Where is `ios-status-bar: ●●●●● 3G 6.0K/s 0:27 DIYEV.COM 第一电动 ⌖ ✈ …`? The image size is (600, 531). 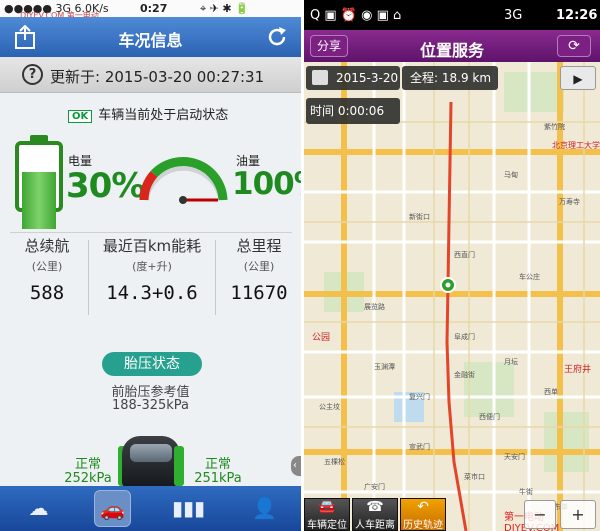
ios-status-bar: ●●●●● 3G 6.0K/s 0:27 DIYEV.COM 第一电动 ⌖ ✈ … is located at coordinates (150, 10).